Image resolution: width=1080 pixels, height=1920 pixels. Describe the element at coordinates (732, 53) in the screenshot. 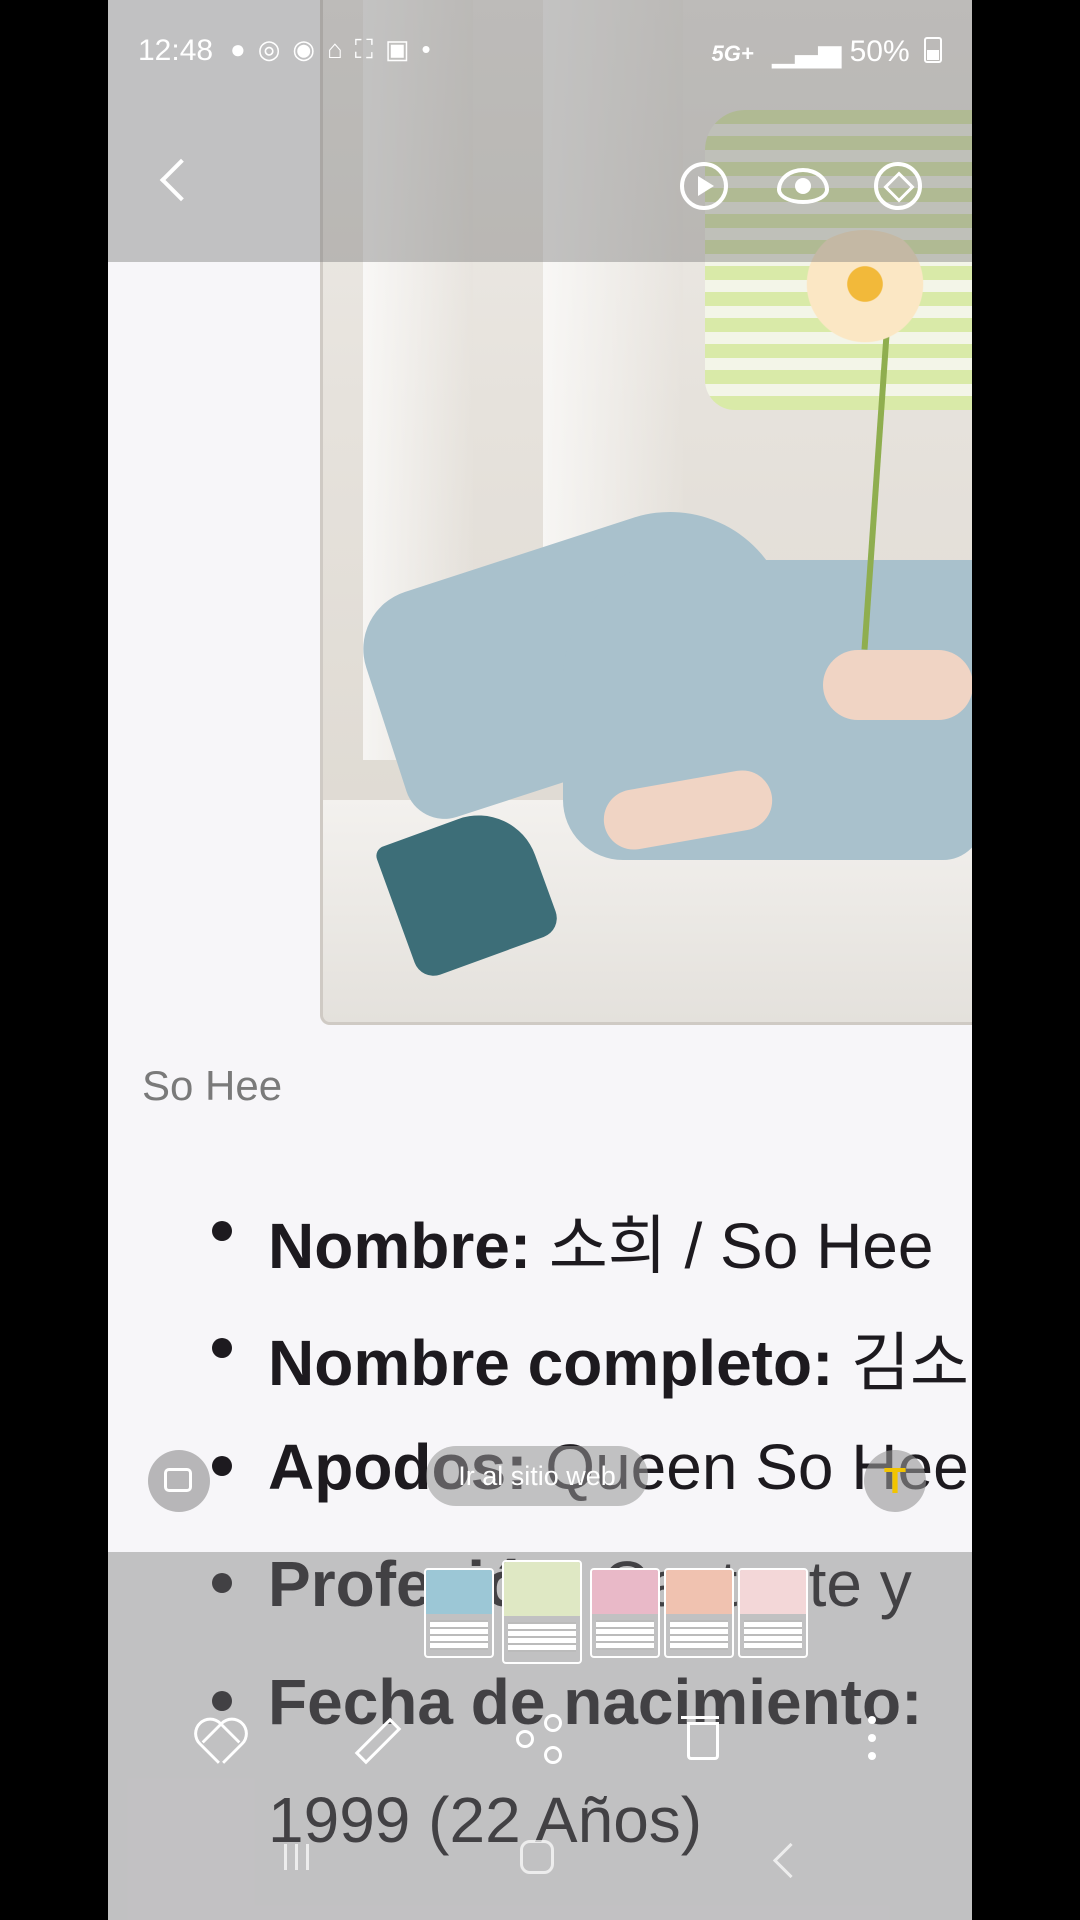

I see `network-type: 5G+` at that location.